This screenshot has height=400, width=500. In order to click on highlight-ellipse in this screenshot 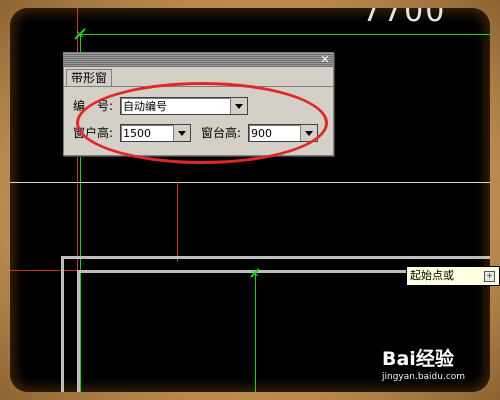, I will do `click(202, 123)`.